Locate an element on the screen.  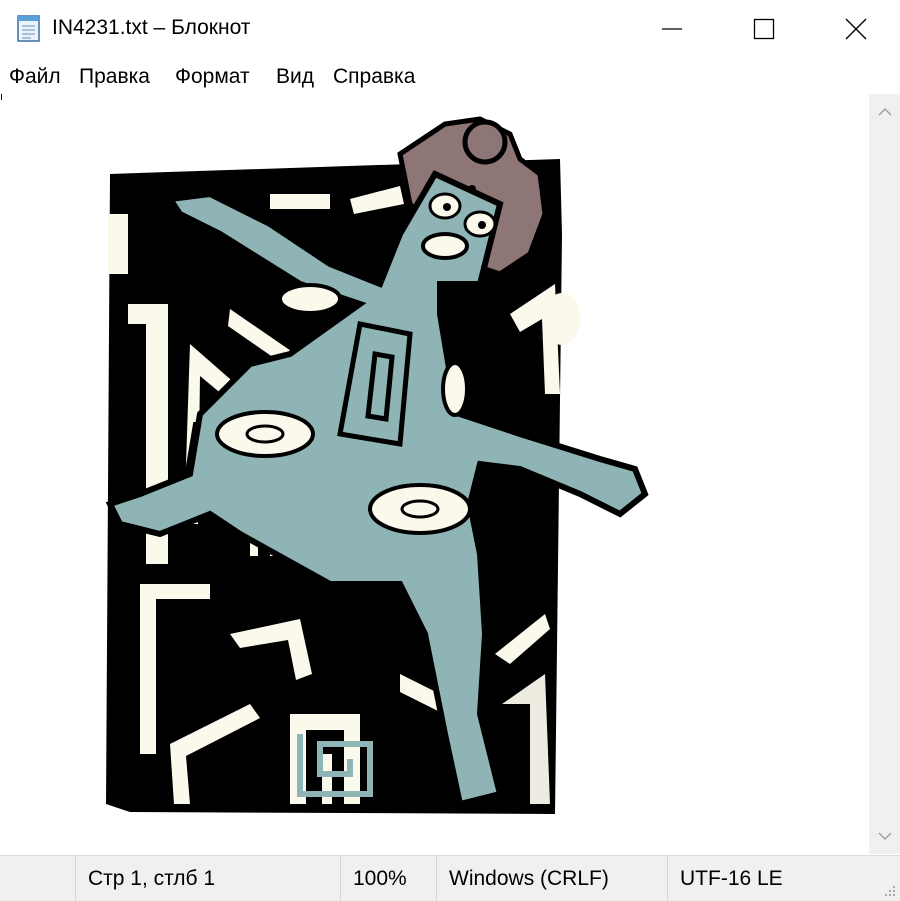
menu-help: Справка is located at coordinates (374, 77).